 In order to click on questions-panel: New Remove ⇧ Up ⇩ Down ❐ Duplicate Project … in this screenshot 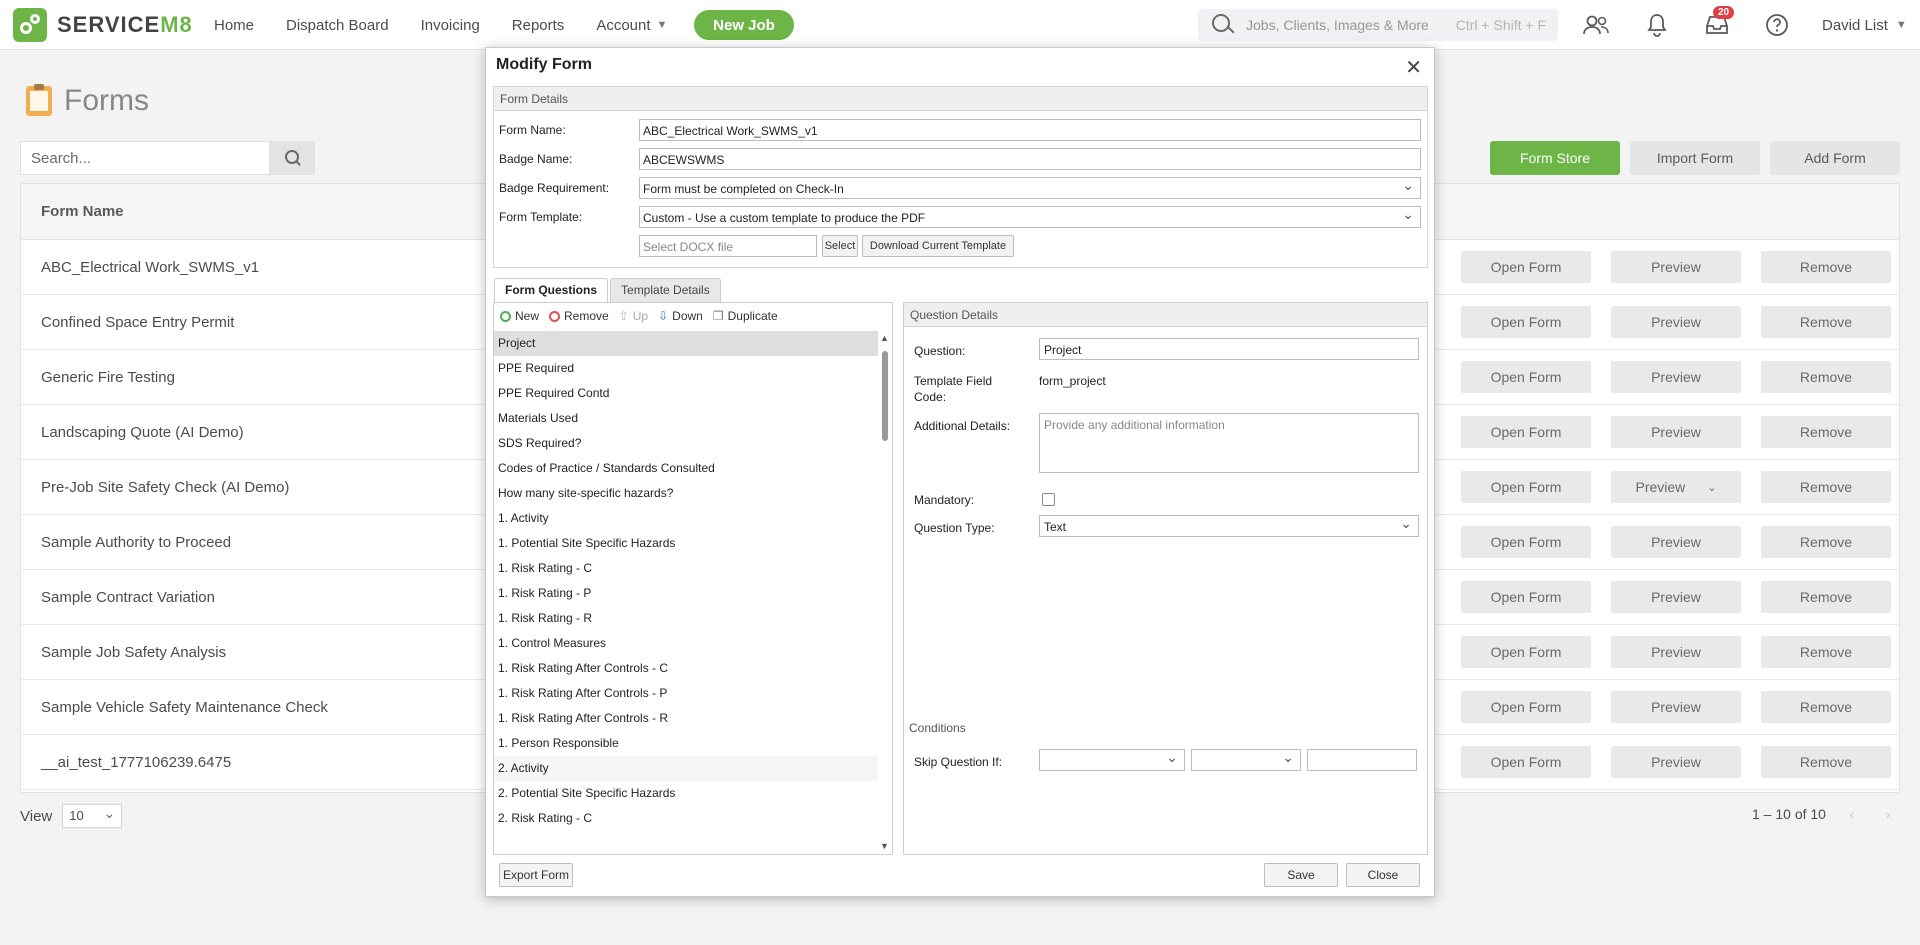, I will do `click(693, 578)`.